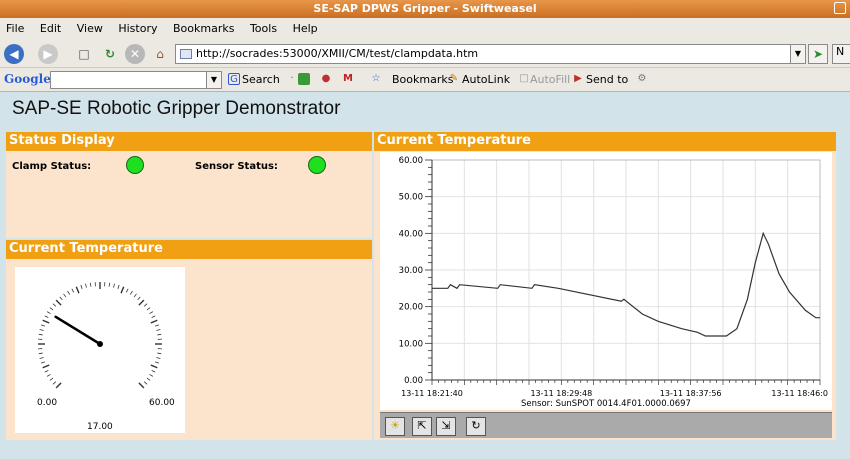  I want to click on gauge-value-label: 17.00, so click(100, 427).